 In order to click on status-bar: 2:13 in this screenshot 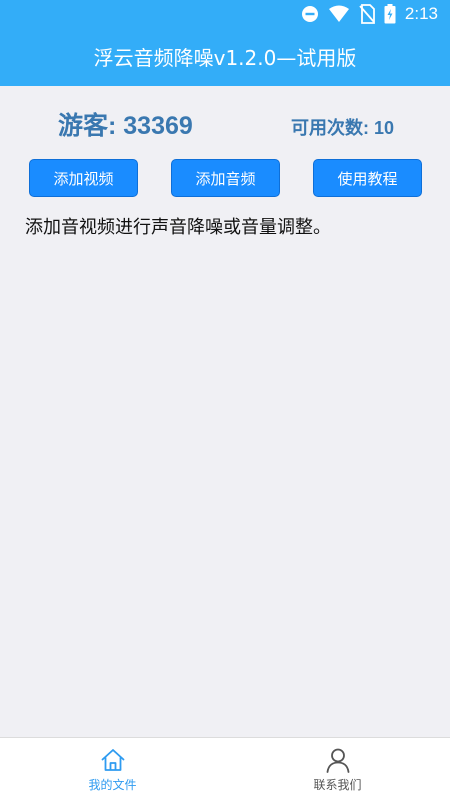, I will do `click(225, 15)`.